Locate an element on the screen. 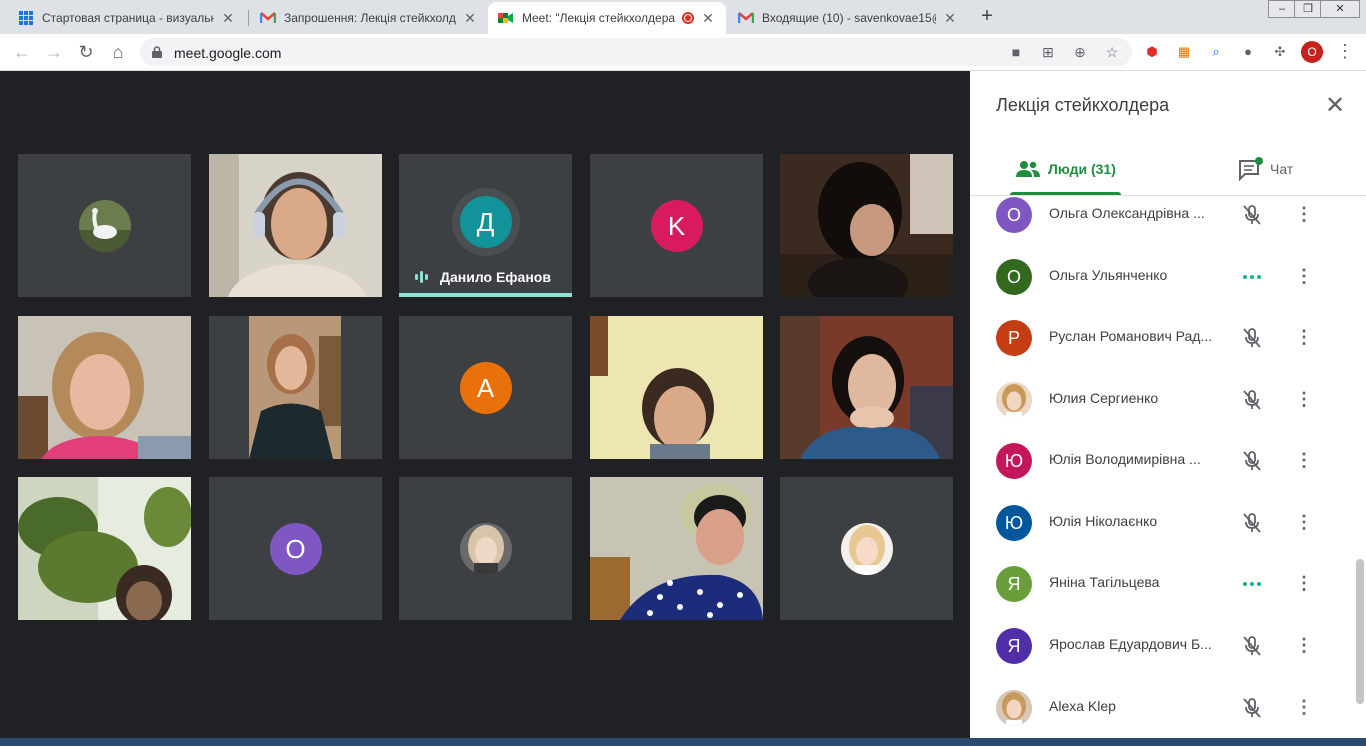 The image size is (1366, 746). participant-name: Ольга Ульянченко is located at coordinates (1108, 275).